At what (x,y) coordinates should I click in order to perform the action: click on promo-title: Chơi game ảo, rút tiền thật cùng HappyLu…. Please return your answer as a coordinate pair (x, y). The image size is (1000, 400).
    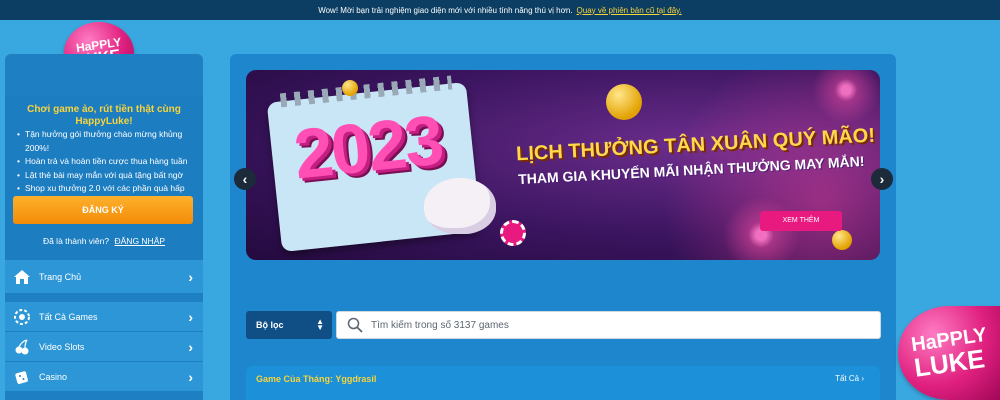
    Looking at the image, I should click on (104, 115).